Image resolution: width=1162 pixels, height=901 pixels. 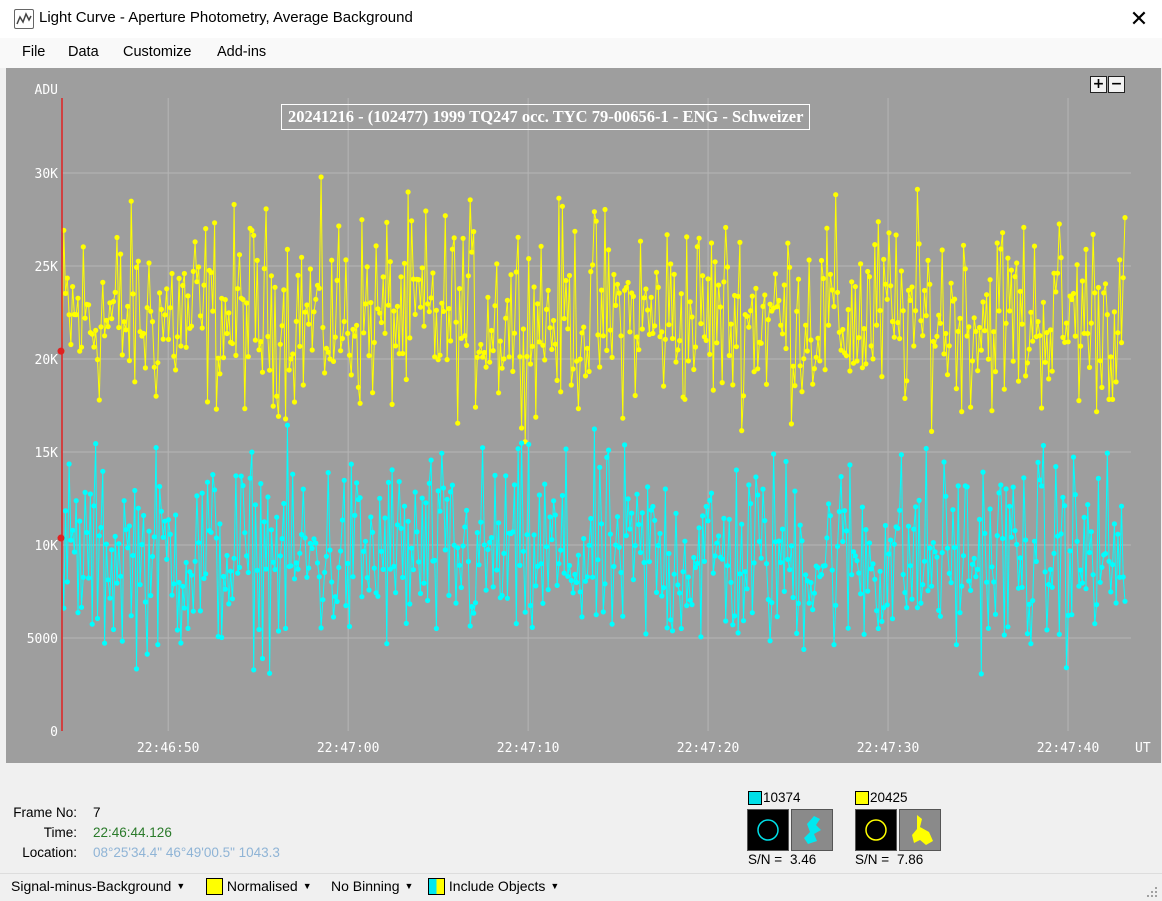 What do you see at coordinates (262, 886) in the screenshot?
I see `normalise-label: Normalised` at bounding box center [262, 886].